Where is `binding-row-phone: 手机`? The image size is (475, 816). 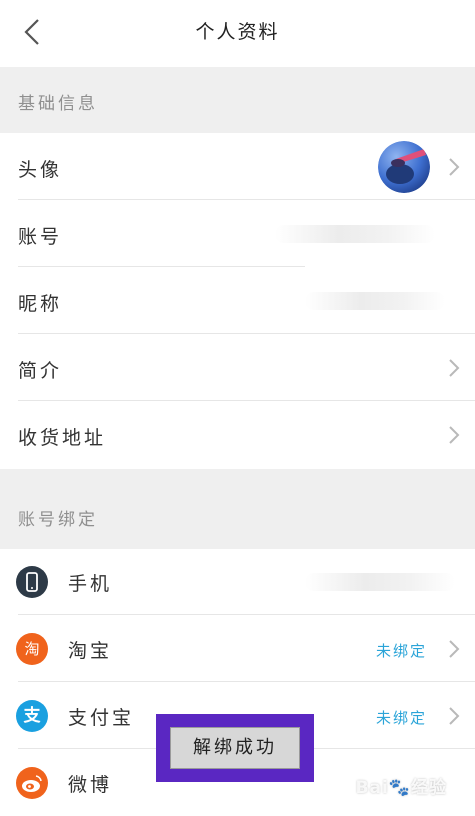 binding-row-phone: 手机 is located at coordinates (237, 582).